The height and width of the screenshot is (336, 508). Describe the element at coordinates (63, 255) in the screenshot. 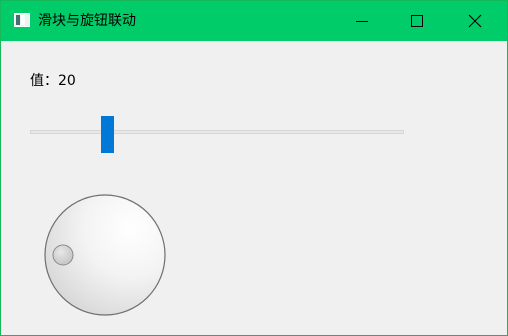

I see `dial-notch` at that location.